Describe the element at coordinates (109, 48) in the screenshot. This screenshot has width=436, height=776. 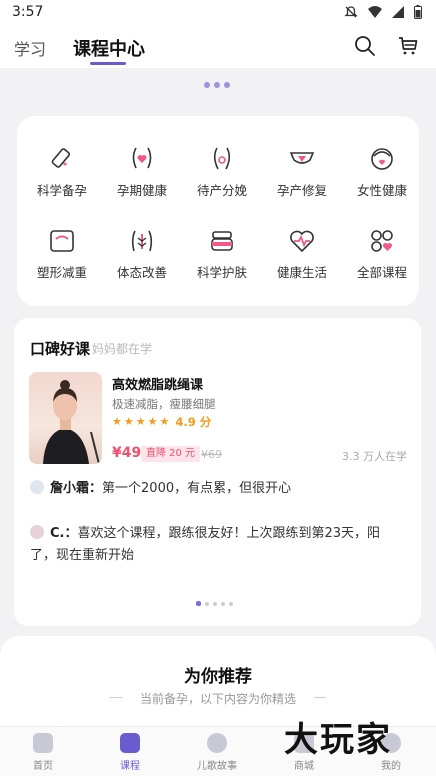
I see `tab-course-center: 课程中心` at that location.